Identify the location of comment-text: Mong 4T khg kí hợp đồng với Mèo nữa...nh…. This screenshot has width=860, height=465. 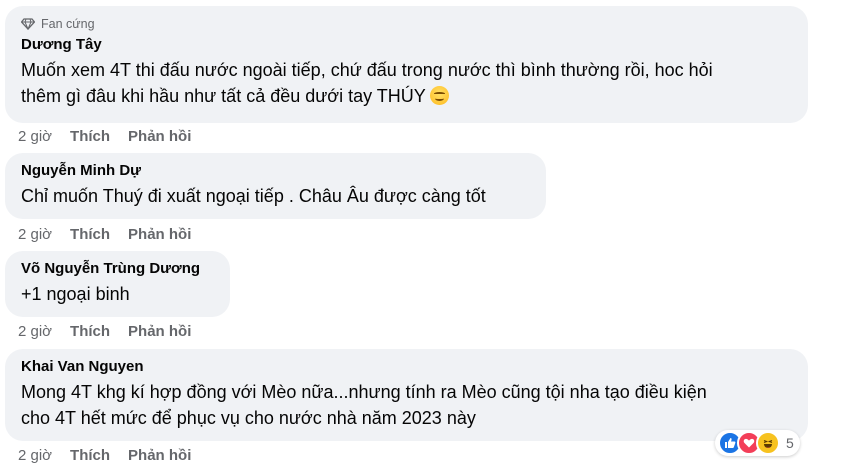
(408, 405).